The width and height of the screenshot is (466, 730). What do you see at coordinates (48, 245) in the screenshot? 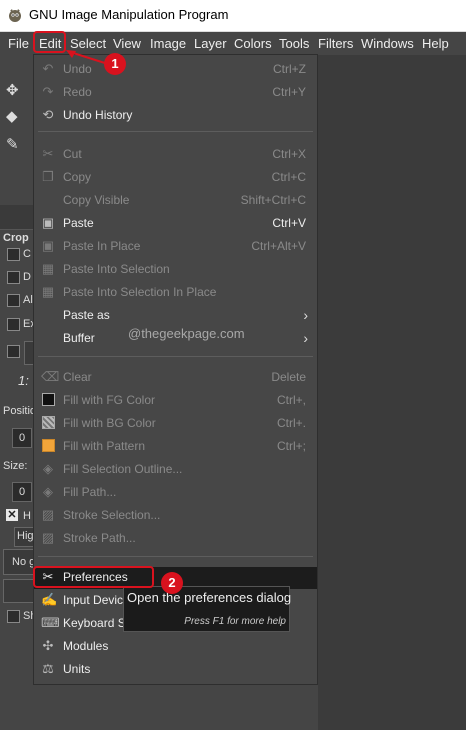
I see `paste-in-place-icon: ▣` at bounding box center [48, 245].